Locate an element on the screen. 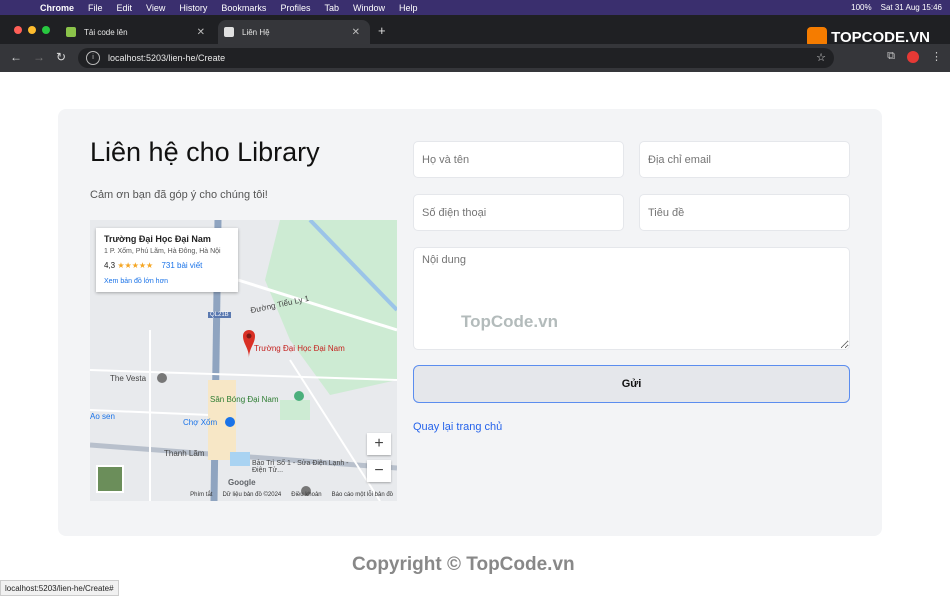 This screenshot has height=596, width=950. menu-profiles: Profiles is located at coordinates (295, 8).